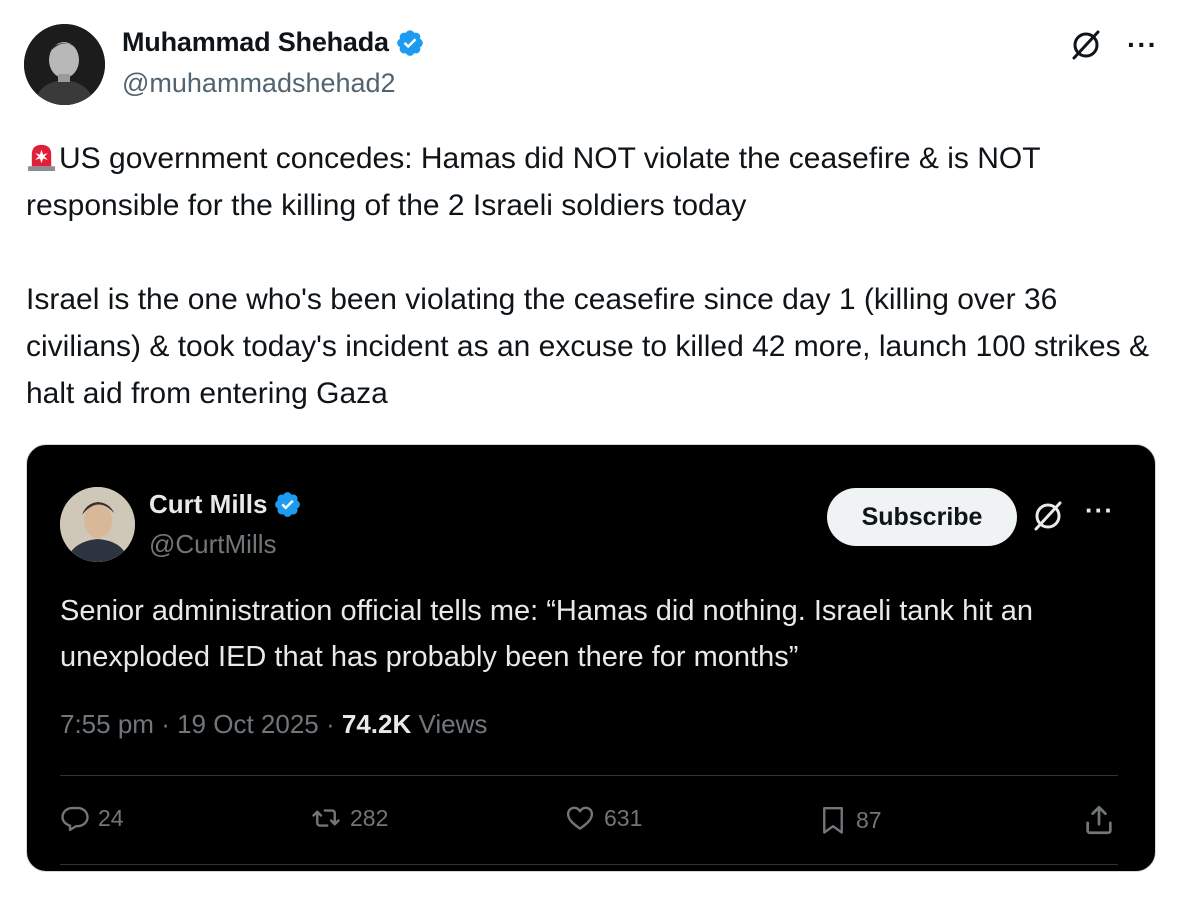 This screenshot has height=908, width=1188. What do you see at coordinates (97, 524) in the screenshot?
I see `quoted-author-avatar` at bounding box center [97, 524].